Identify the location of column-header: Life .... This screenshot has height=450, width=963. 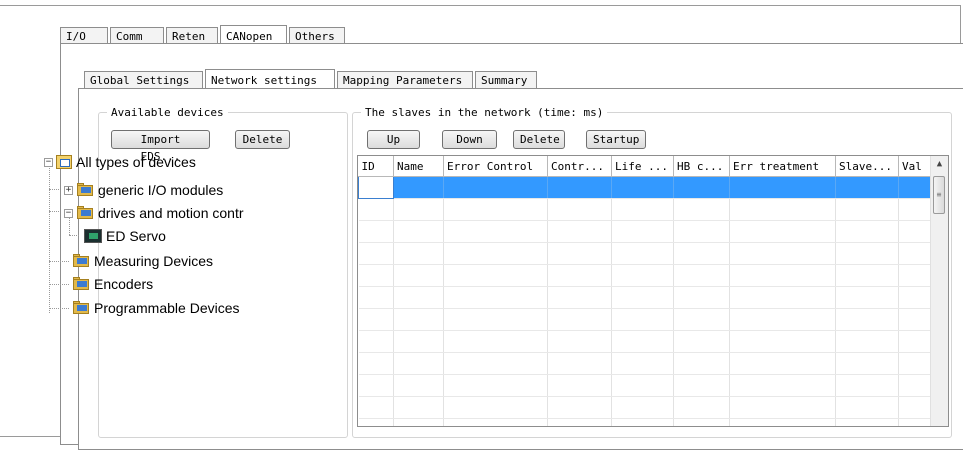
(642, 166).